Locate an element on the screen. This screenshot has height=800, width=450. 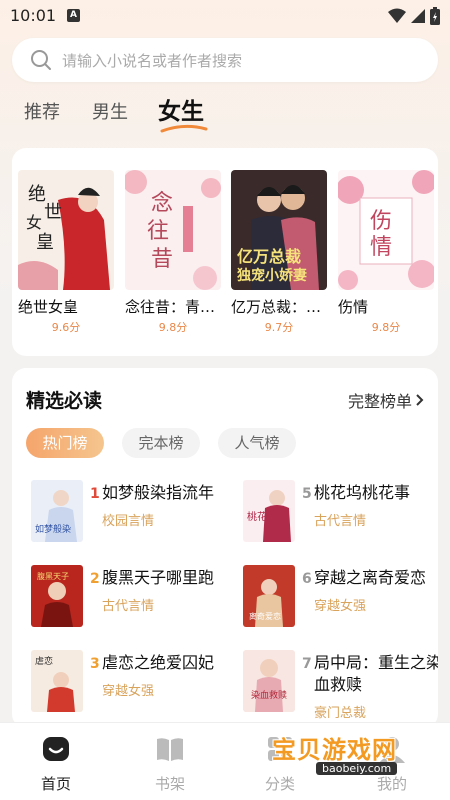
ranking-item: 虐恋 3 虐恋之绝爱囚妃 穿越女强 is located at coordinates (129, 685).